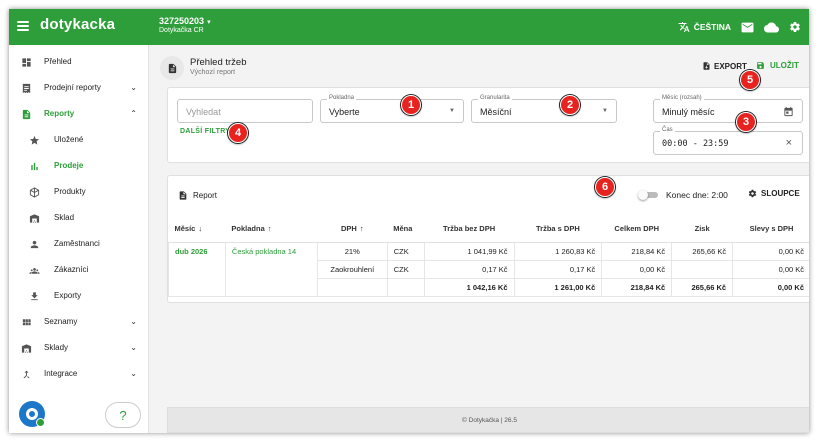  I want to click on register-cell: Česká pokladna 14, so click(271, 269).